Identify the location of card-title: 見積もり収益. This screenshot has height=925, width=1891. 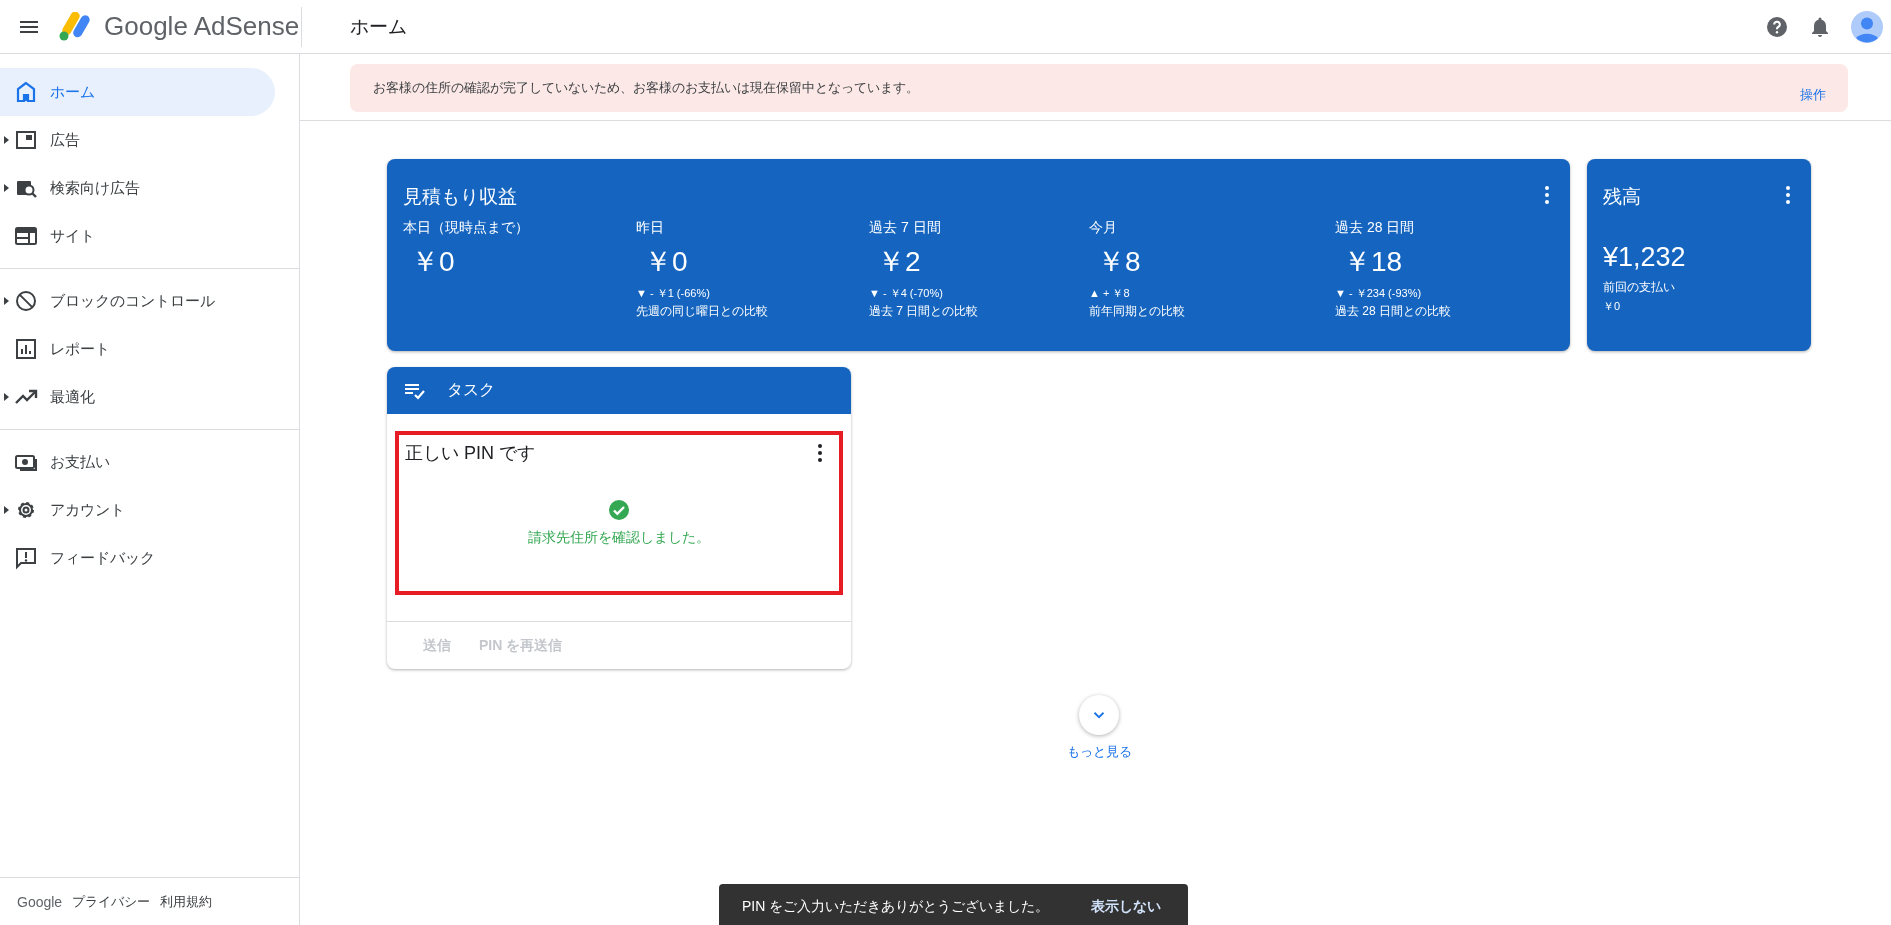
(460, 196).